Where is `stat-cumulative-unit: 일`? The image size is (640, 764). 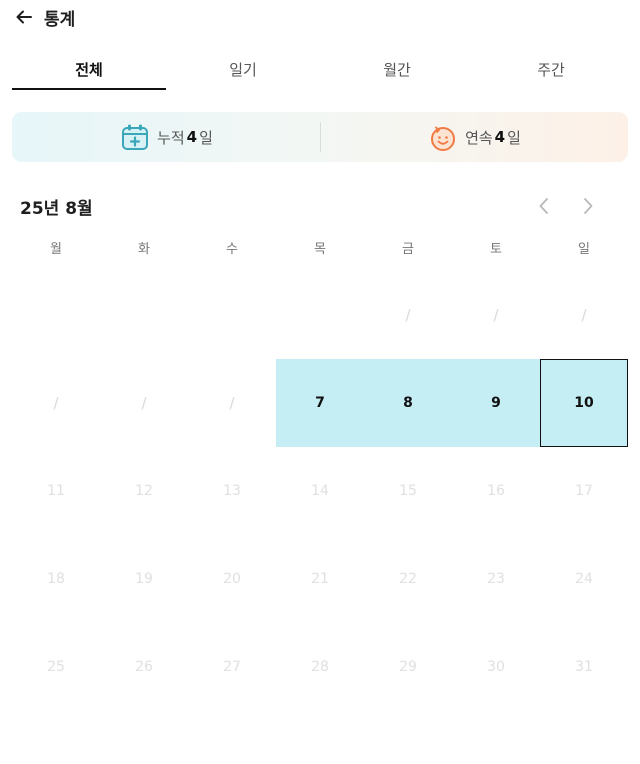 stat-cumulative-unit: 일 is located at coordinates (206, 137).